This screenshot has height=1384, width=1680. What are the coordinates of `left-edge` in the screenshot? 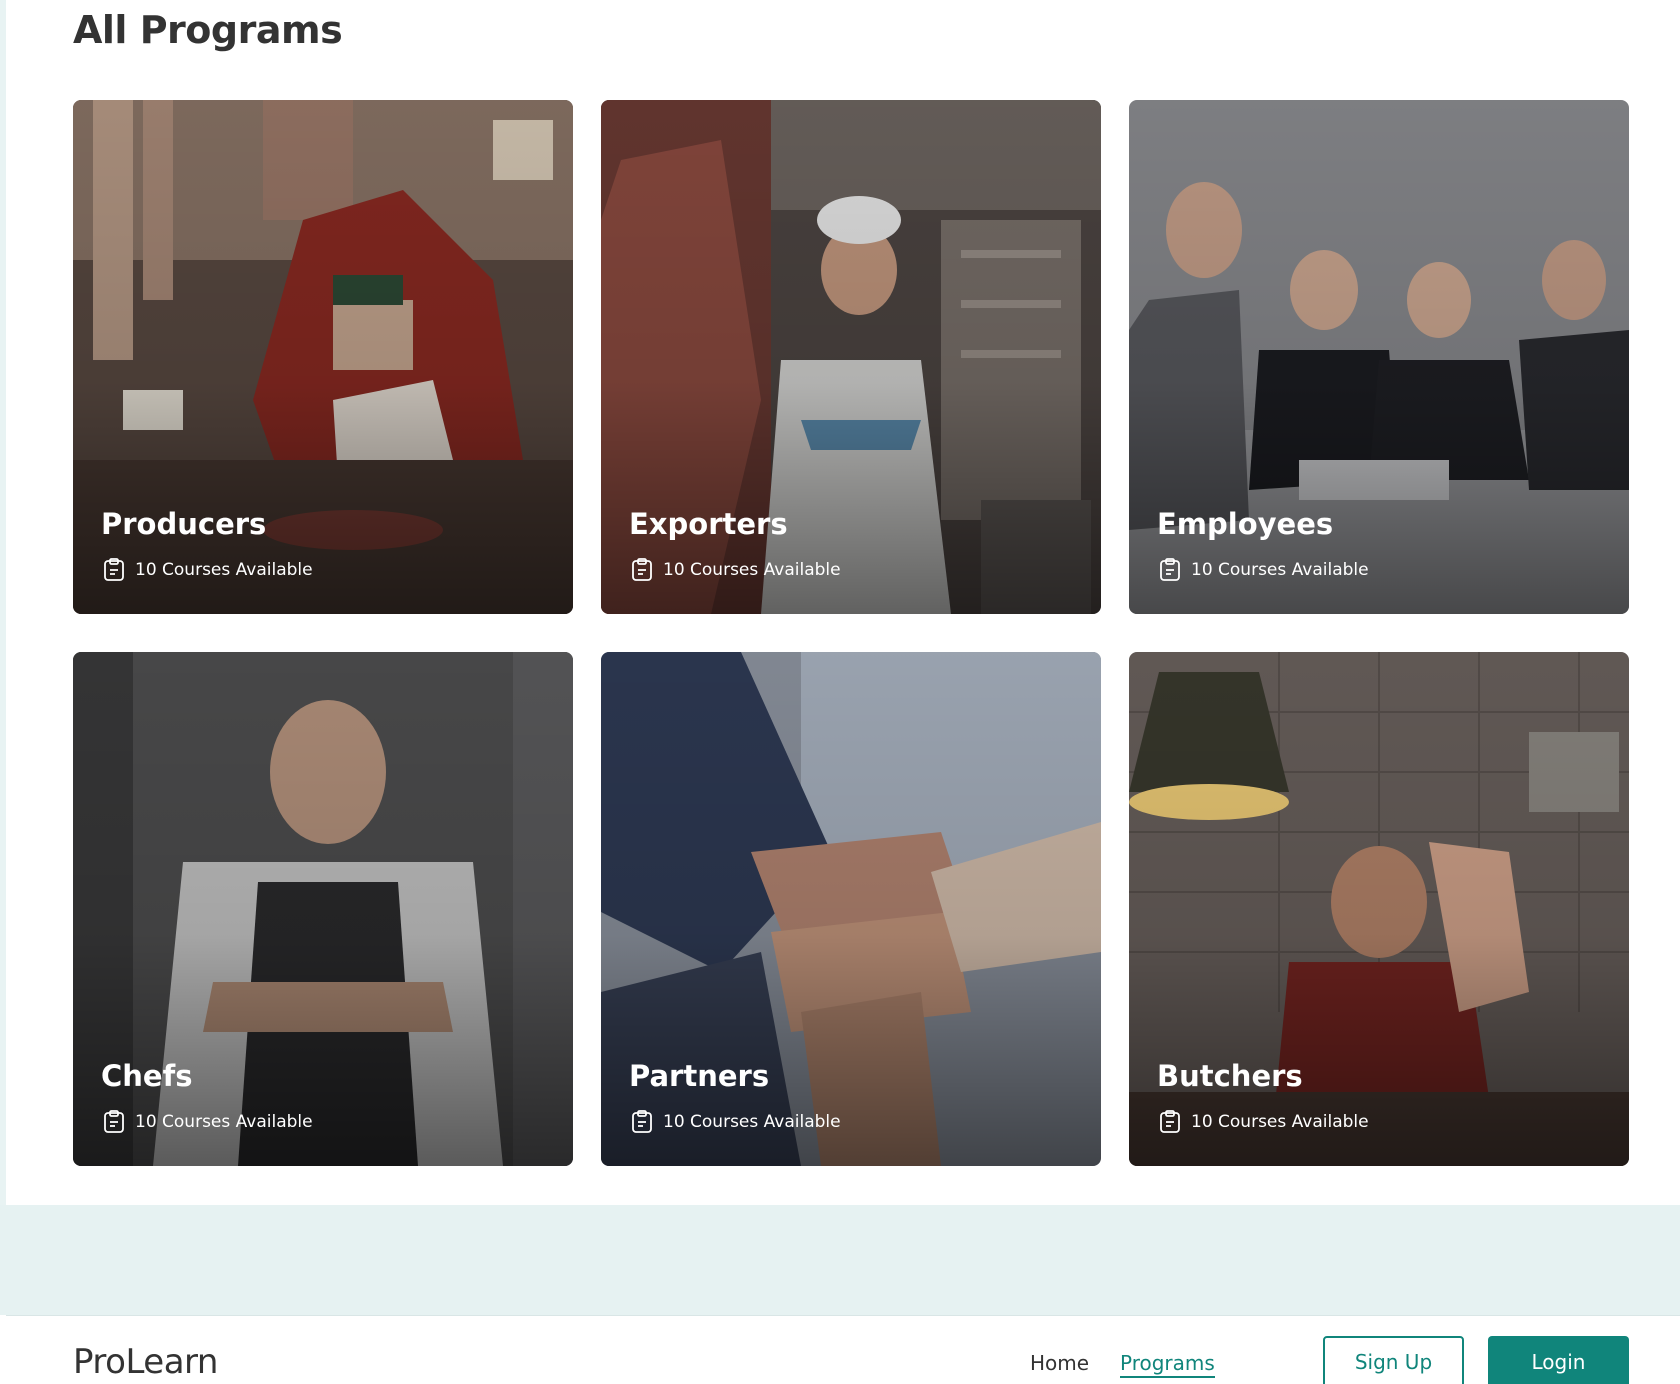 It's located at (3, 602).